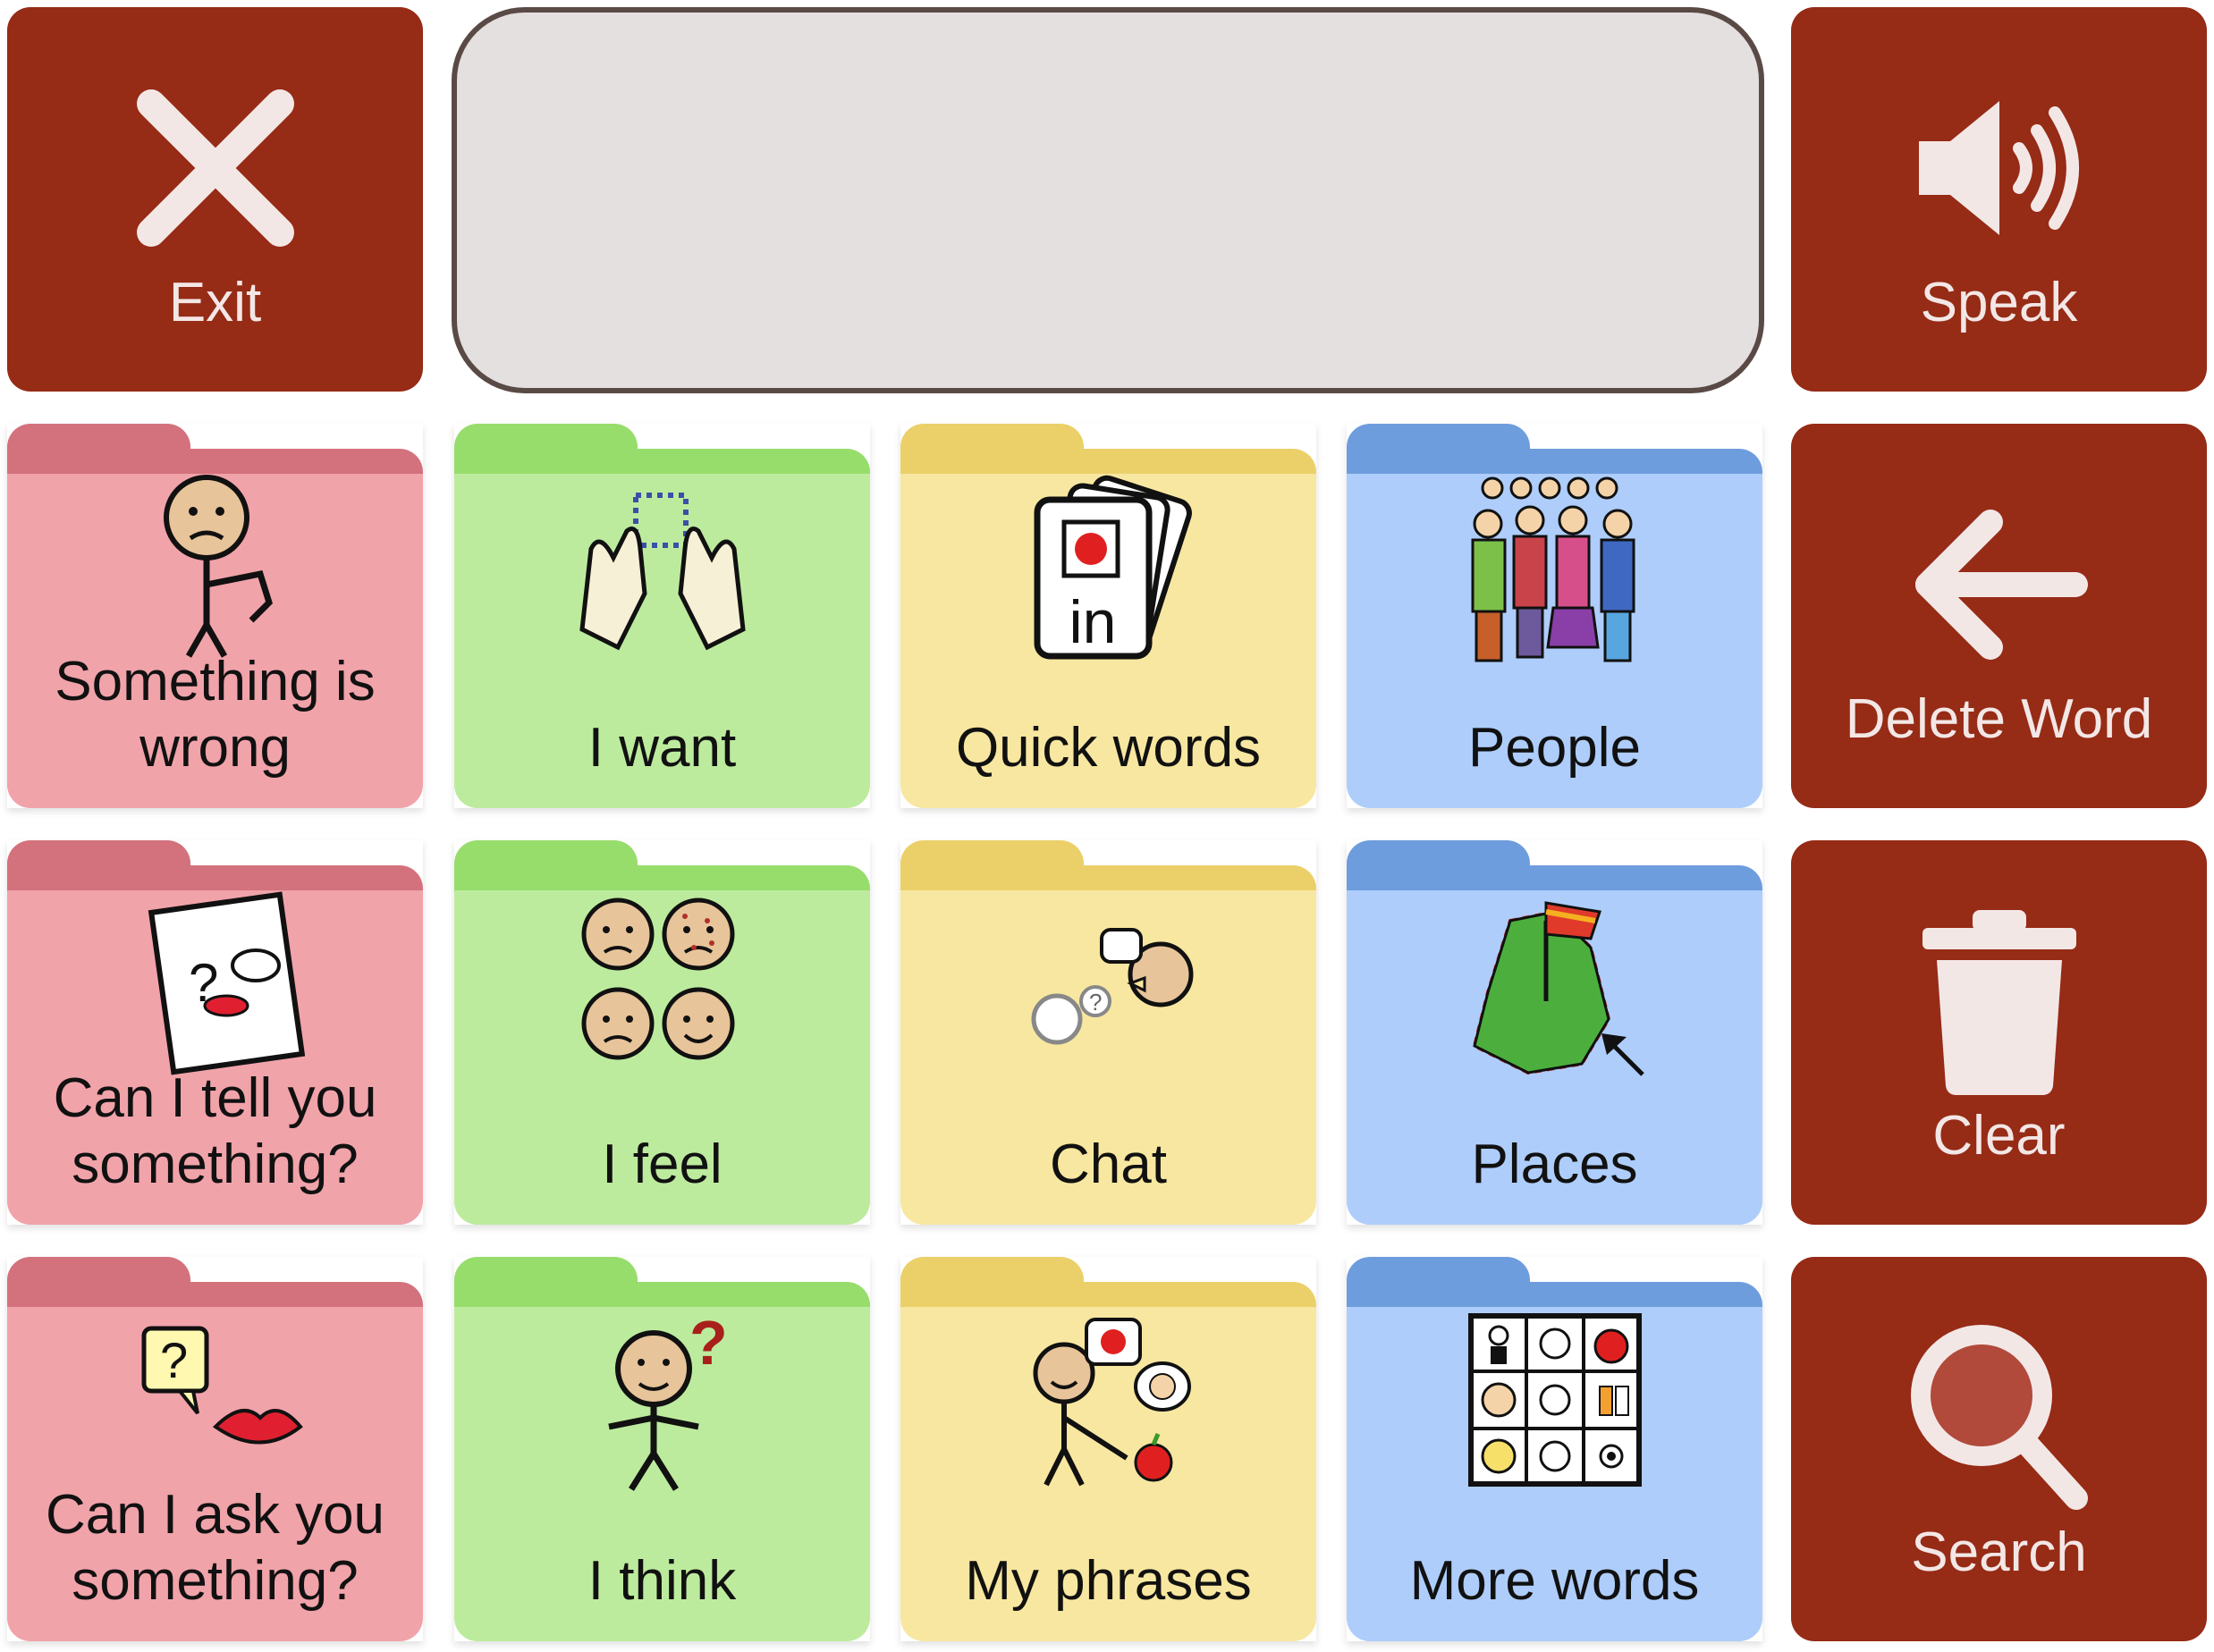  What do you see at coordinates (1108, 1400) in the screenshot?
I see `phrases-person-icon` at bounding box center [1108, 1400].